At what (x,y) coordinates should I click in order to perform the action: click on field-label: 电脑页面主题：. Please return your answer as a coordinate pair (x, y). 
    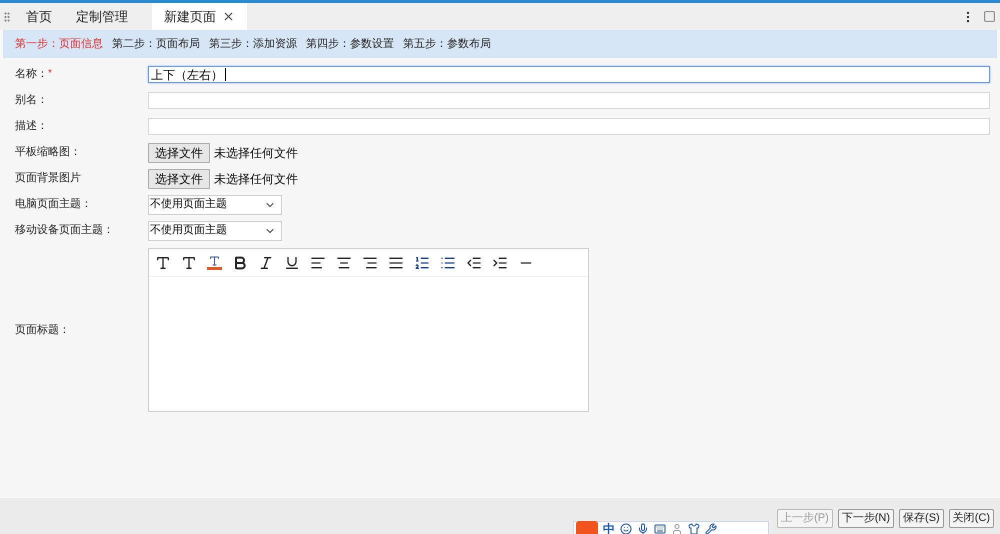
    Looking at the image, I should click on (53, 204).